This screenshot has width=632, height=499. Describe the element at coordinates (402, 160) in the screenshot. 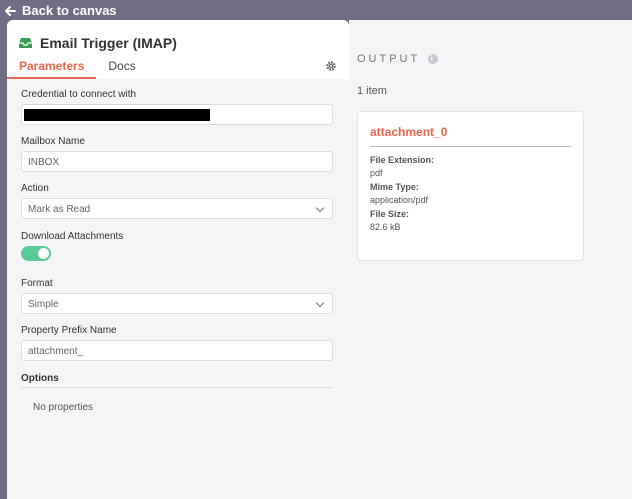

I see `file-extension-key: File Extension:` at that location.